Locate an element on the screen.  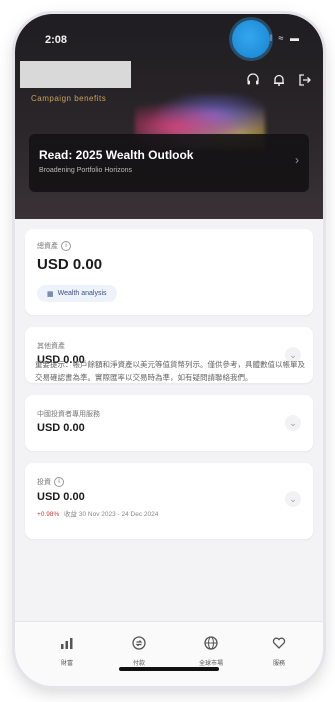
hero-actions is located at coordinates (278, 79).